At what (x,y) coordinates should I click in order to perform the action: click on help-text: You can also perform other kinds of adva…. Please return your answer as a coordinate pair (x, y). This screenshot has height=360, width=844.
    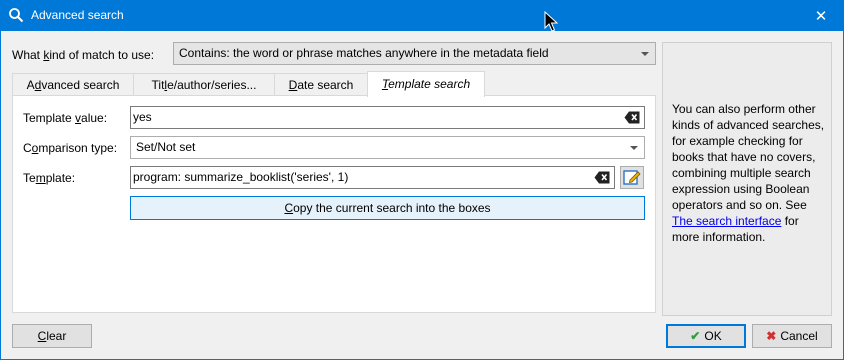
    Looking at the image, I should click on (748, 157).